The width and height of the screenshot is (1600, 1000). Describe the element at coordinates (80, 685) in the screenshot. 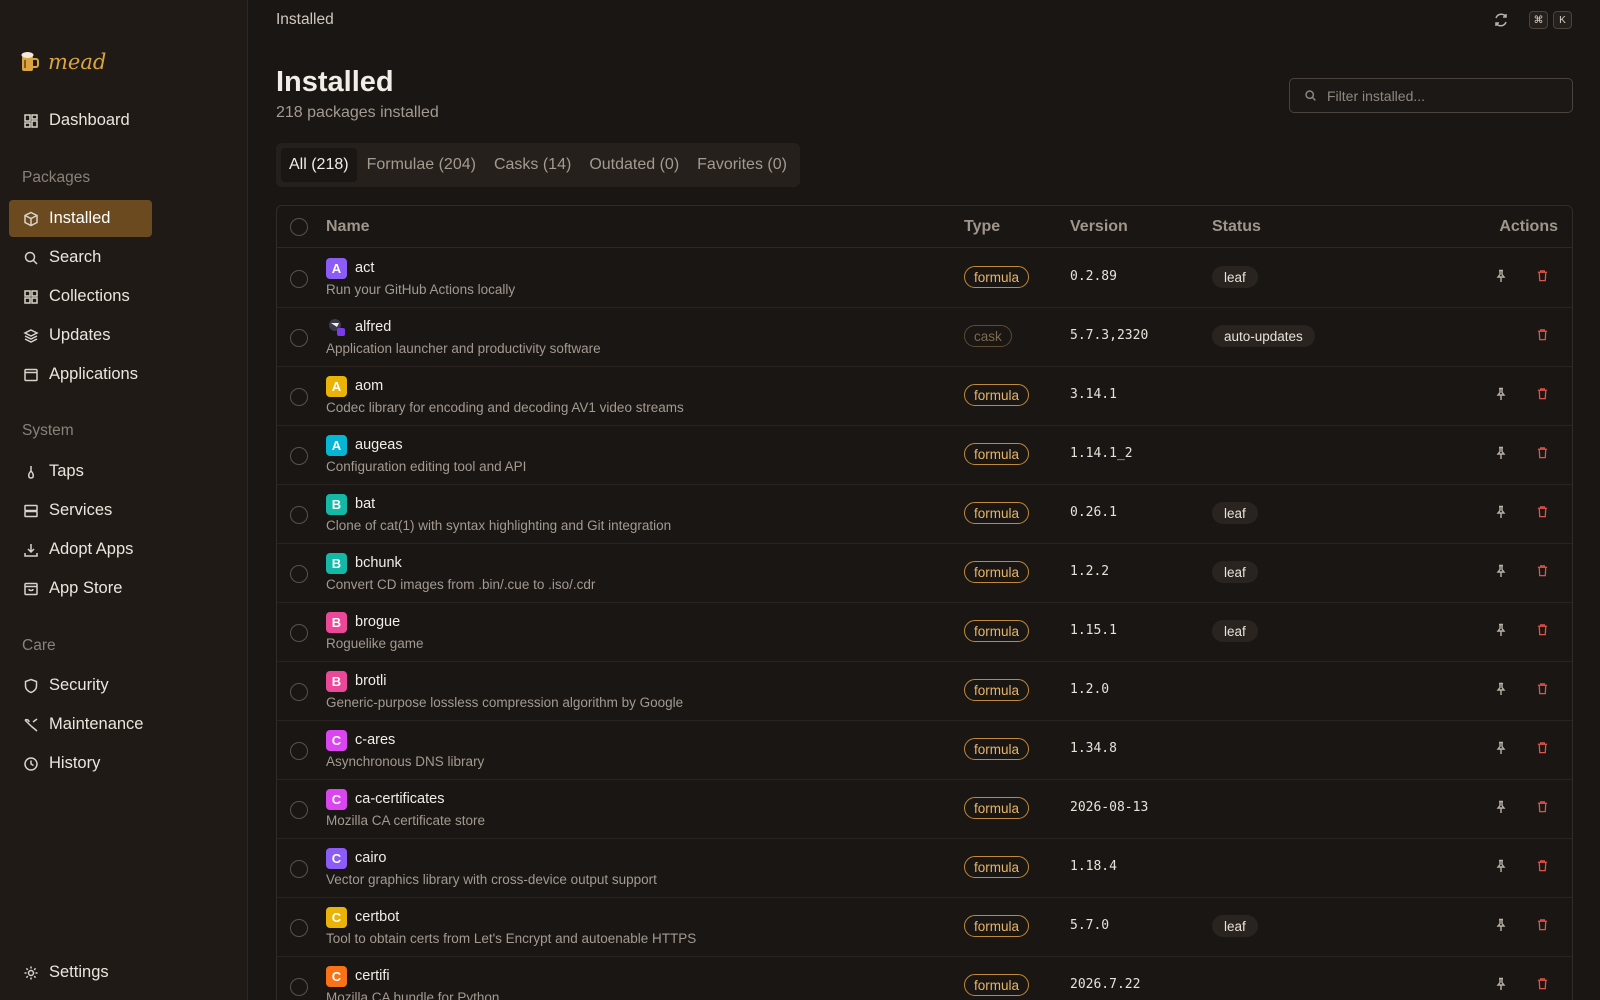

I see `sidebar-item-security: Security` at that location.